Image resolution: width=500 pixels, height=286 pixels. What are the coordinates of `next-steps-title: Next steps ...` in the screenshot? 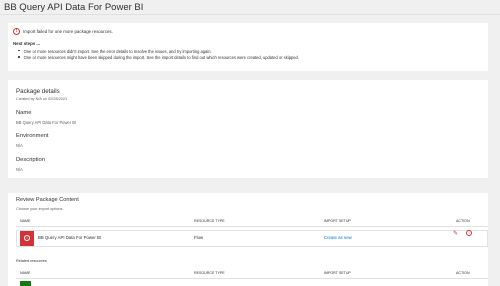 It's located at (27, 43).